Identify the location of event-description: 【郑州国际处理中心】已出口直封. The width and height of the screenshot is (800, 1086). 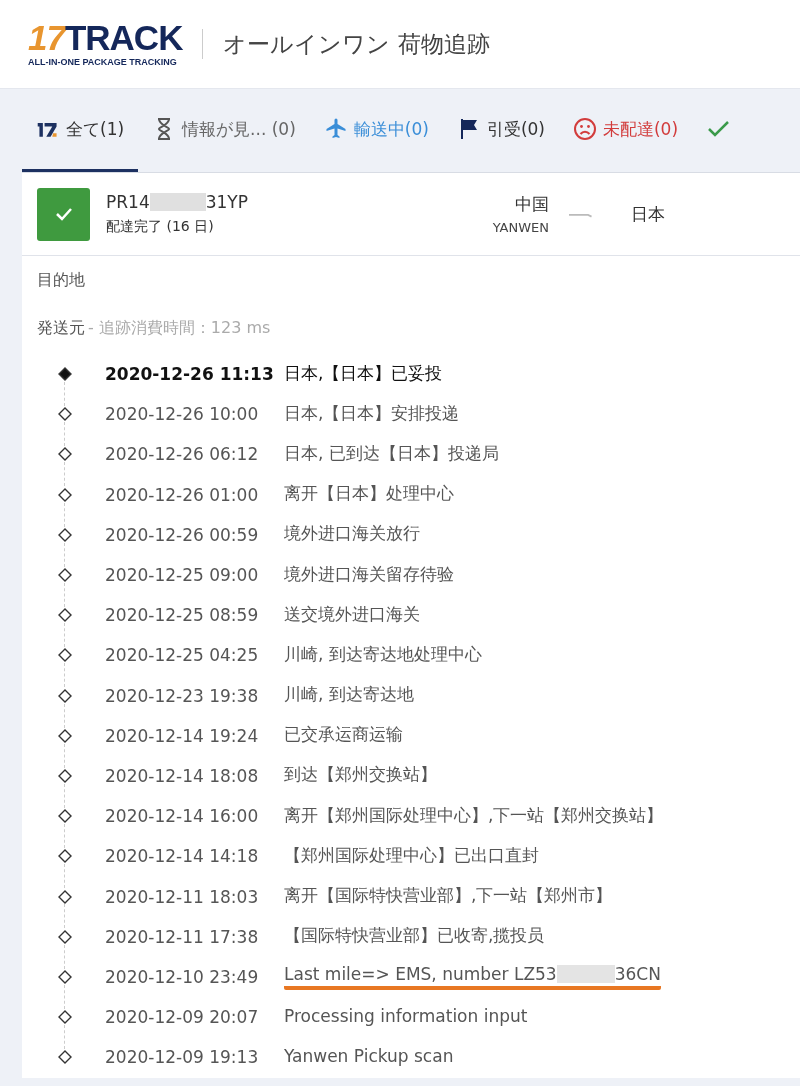
(411, 855).